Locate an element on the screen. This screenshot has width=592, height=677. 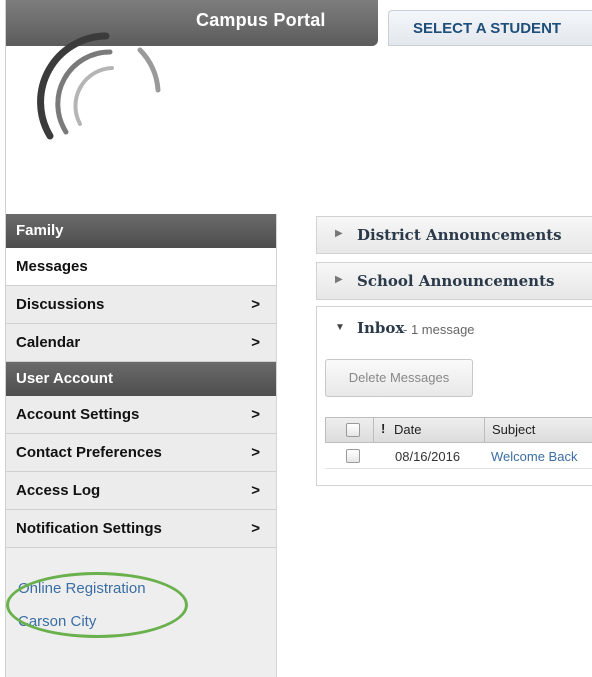
panel-title: School Announcements is located at coordinates (456, 281).